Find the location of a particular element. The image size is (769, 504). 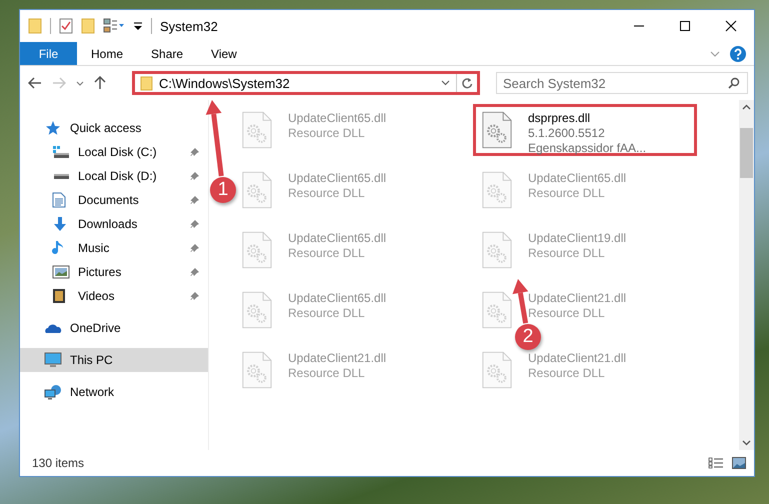

help-icon is located at coordinates (738, 54).